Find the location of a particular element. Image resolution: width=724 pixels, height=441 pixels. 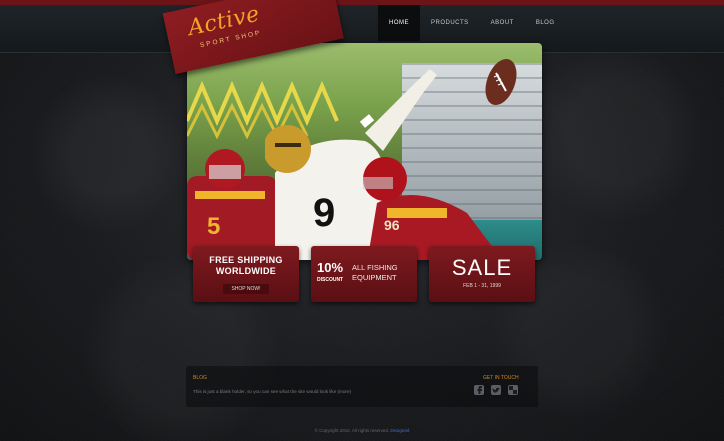

delicious-icon is located at coordinates (513, 390).